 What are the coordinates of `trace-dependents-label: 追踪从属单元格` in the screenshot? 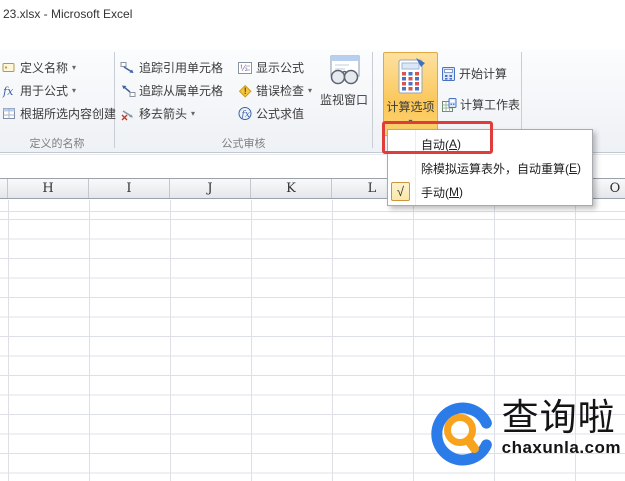 It's located at (181, 91).